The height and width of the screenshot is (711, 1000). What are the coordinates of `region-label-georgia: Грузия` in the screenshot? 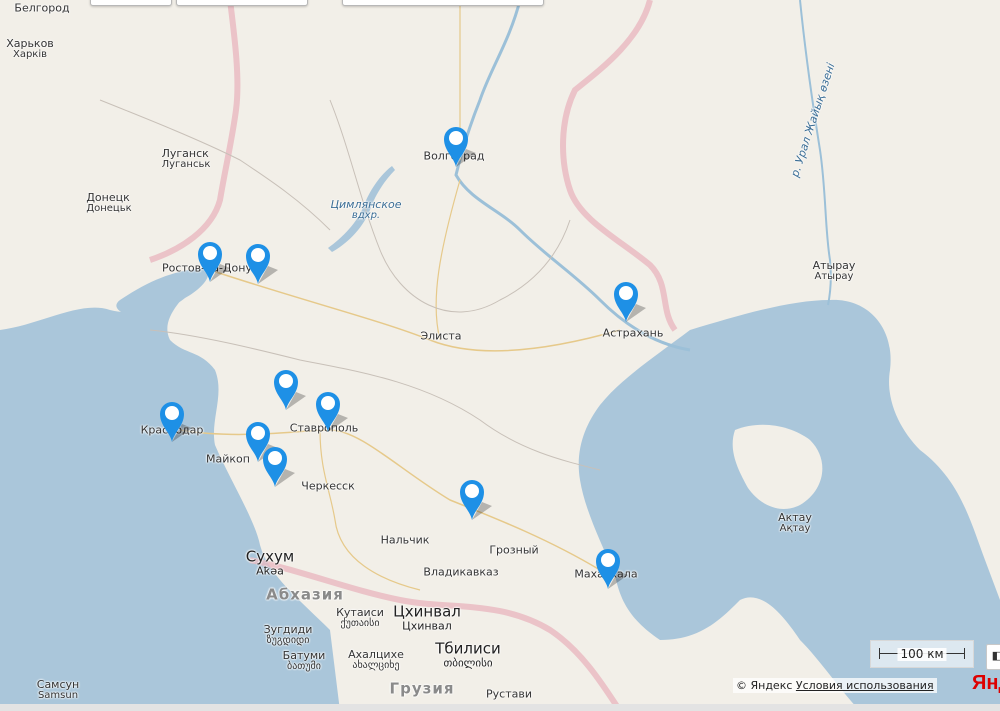 It's located at (422, 688).